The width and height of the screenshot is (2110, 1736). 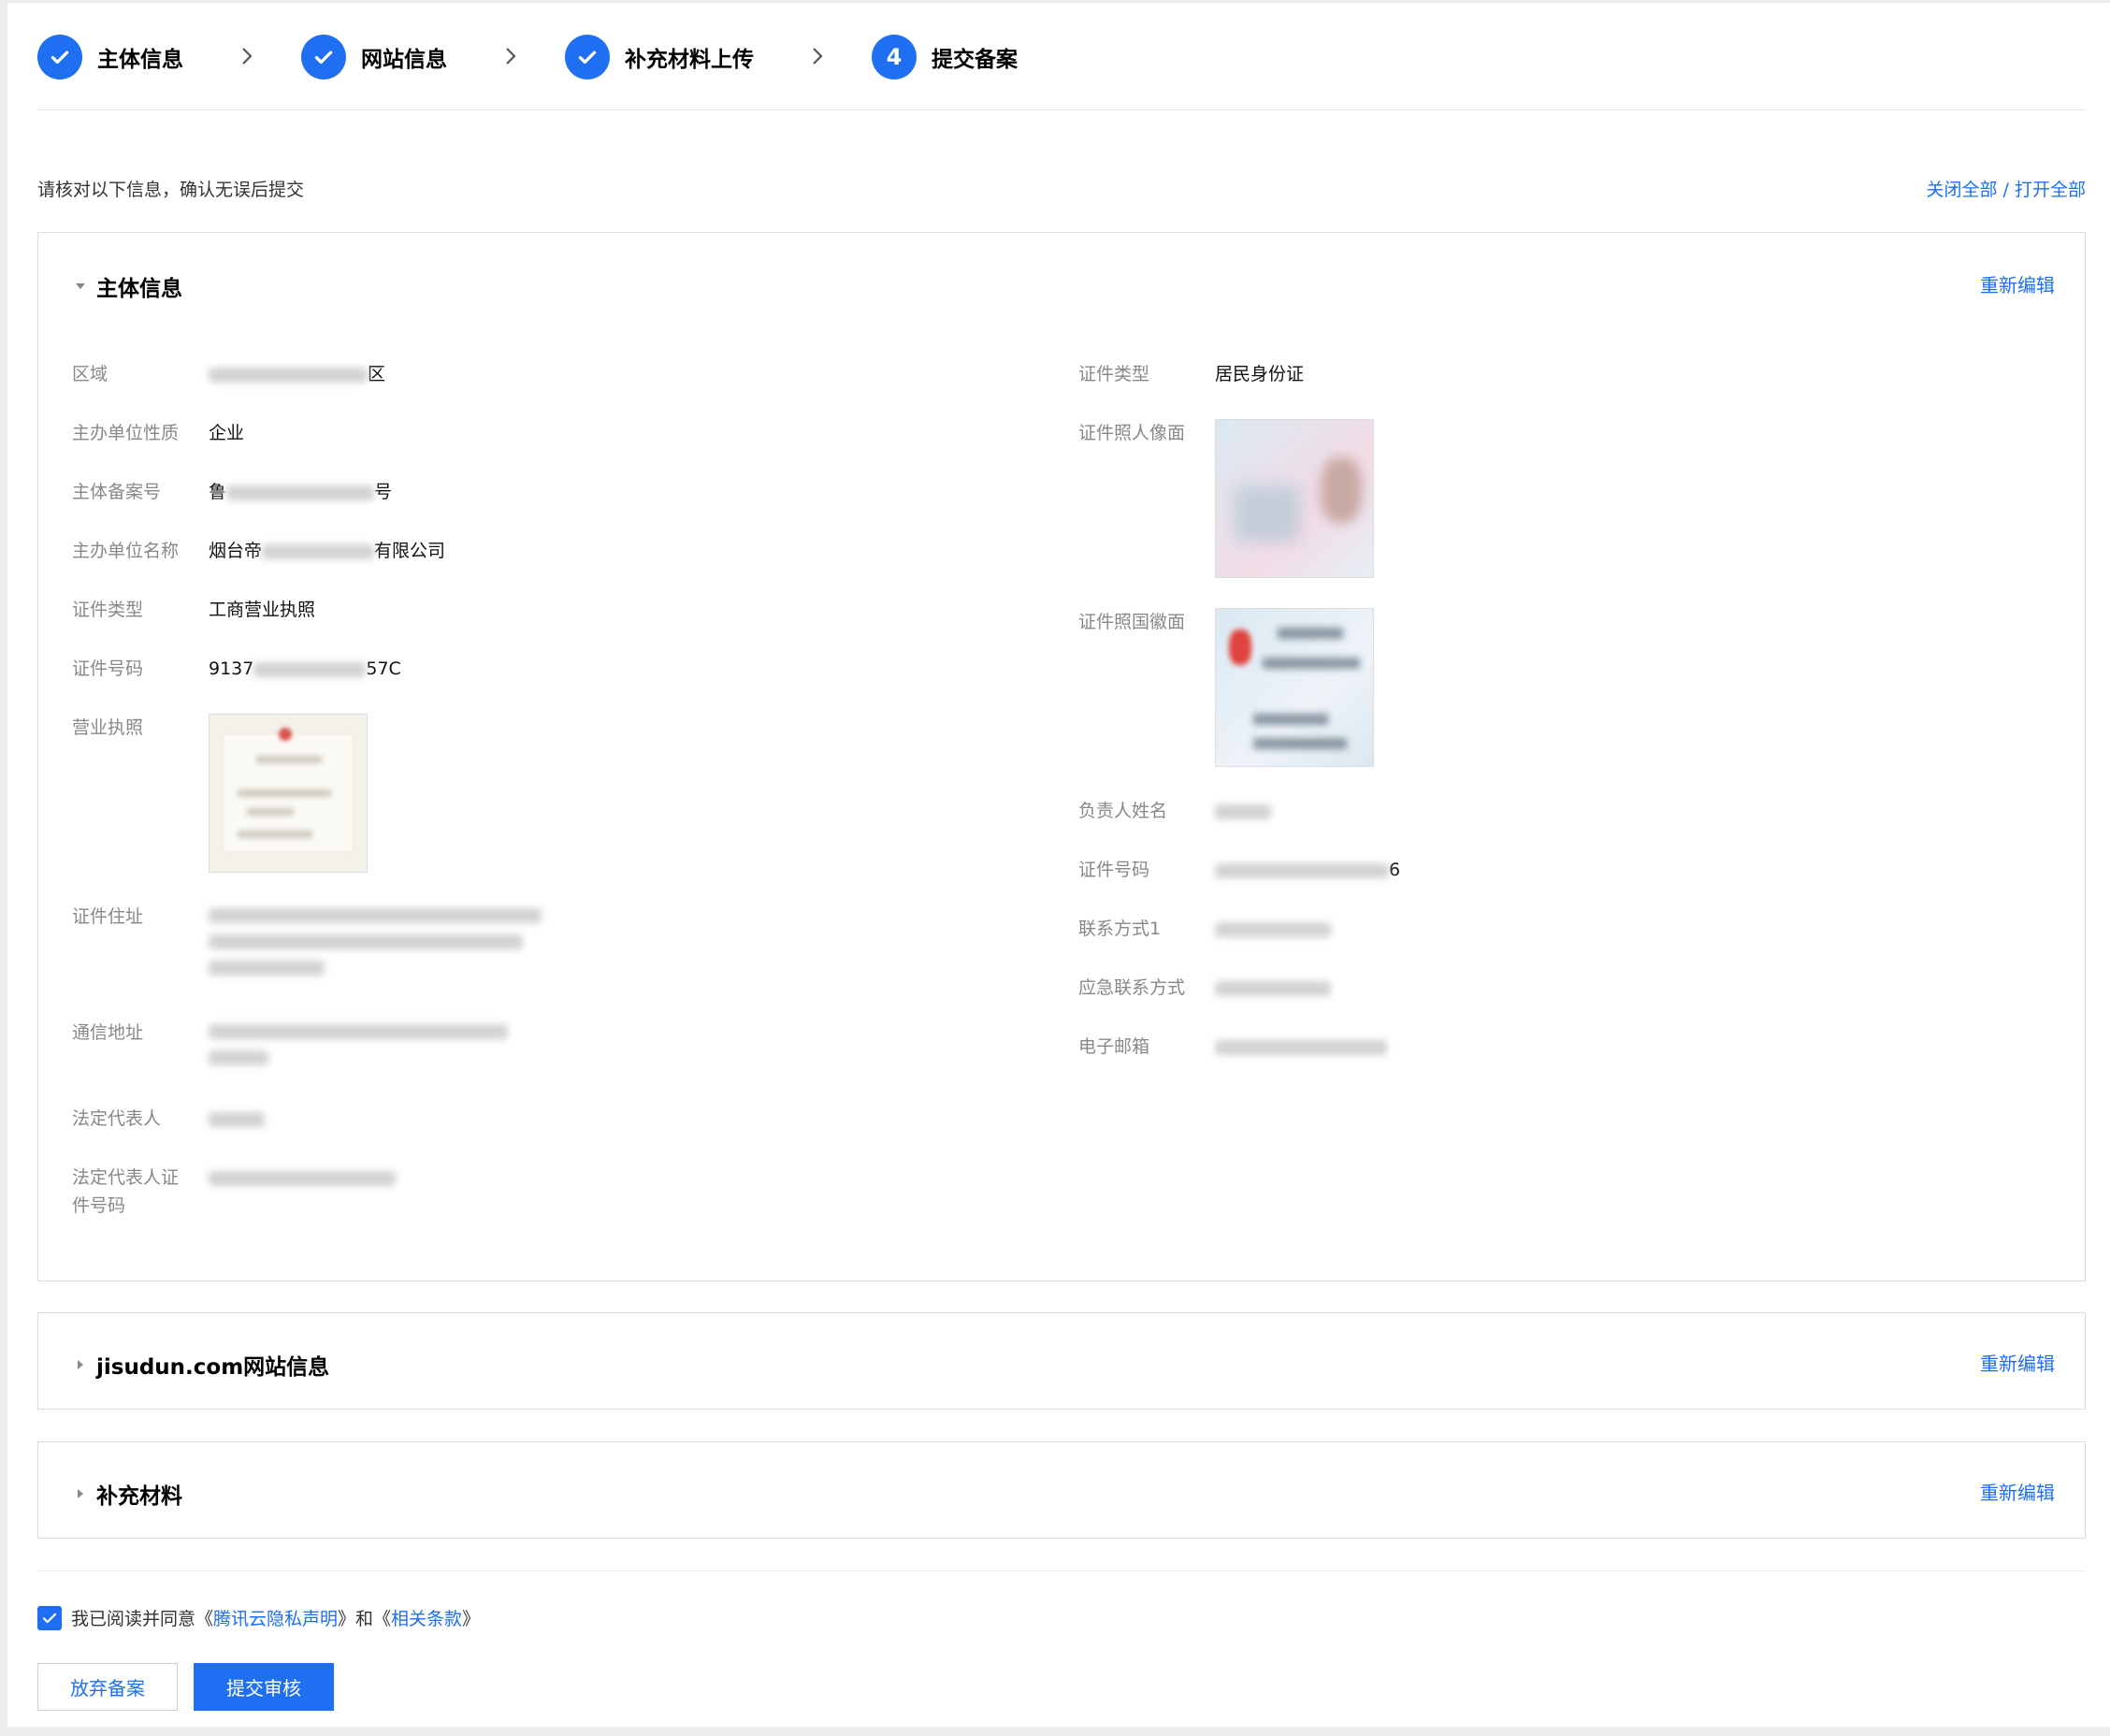 What do you see at coordinates (1061, 1361) in the screenshot?
I see `website-info-panel: jisudun.com网站信息 重新编辑` at bounding box center [1061, 1361].